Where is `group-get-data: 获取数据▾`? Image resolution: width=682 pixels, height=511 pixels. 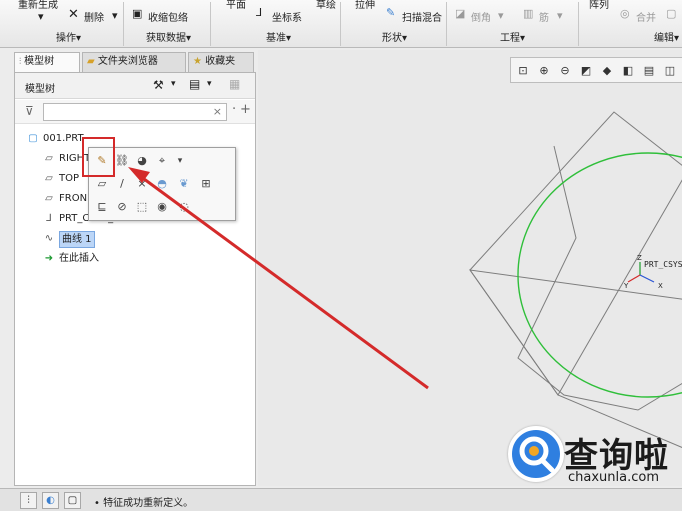 group-get-data: 获取数据▾ is located at coordinates (168, 38).